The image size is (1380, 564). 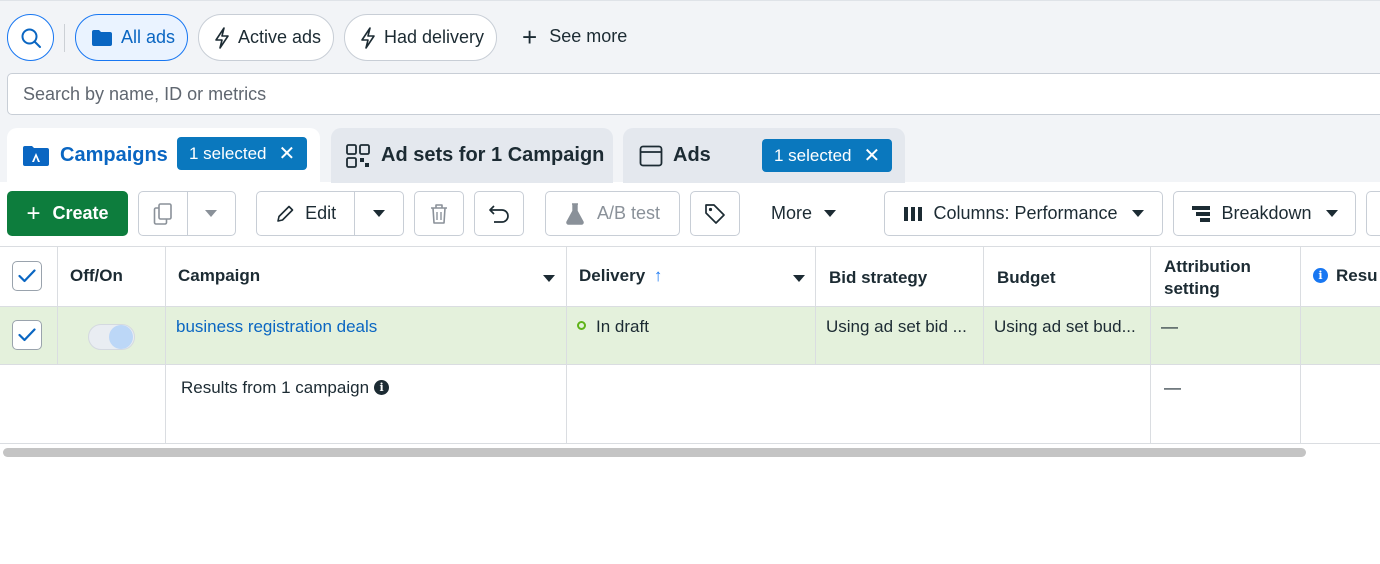 What do you see at coordinates (219, 276) in the screenshot?
I see `header-campaign: Campaign` at bounding box center [219, 276].